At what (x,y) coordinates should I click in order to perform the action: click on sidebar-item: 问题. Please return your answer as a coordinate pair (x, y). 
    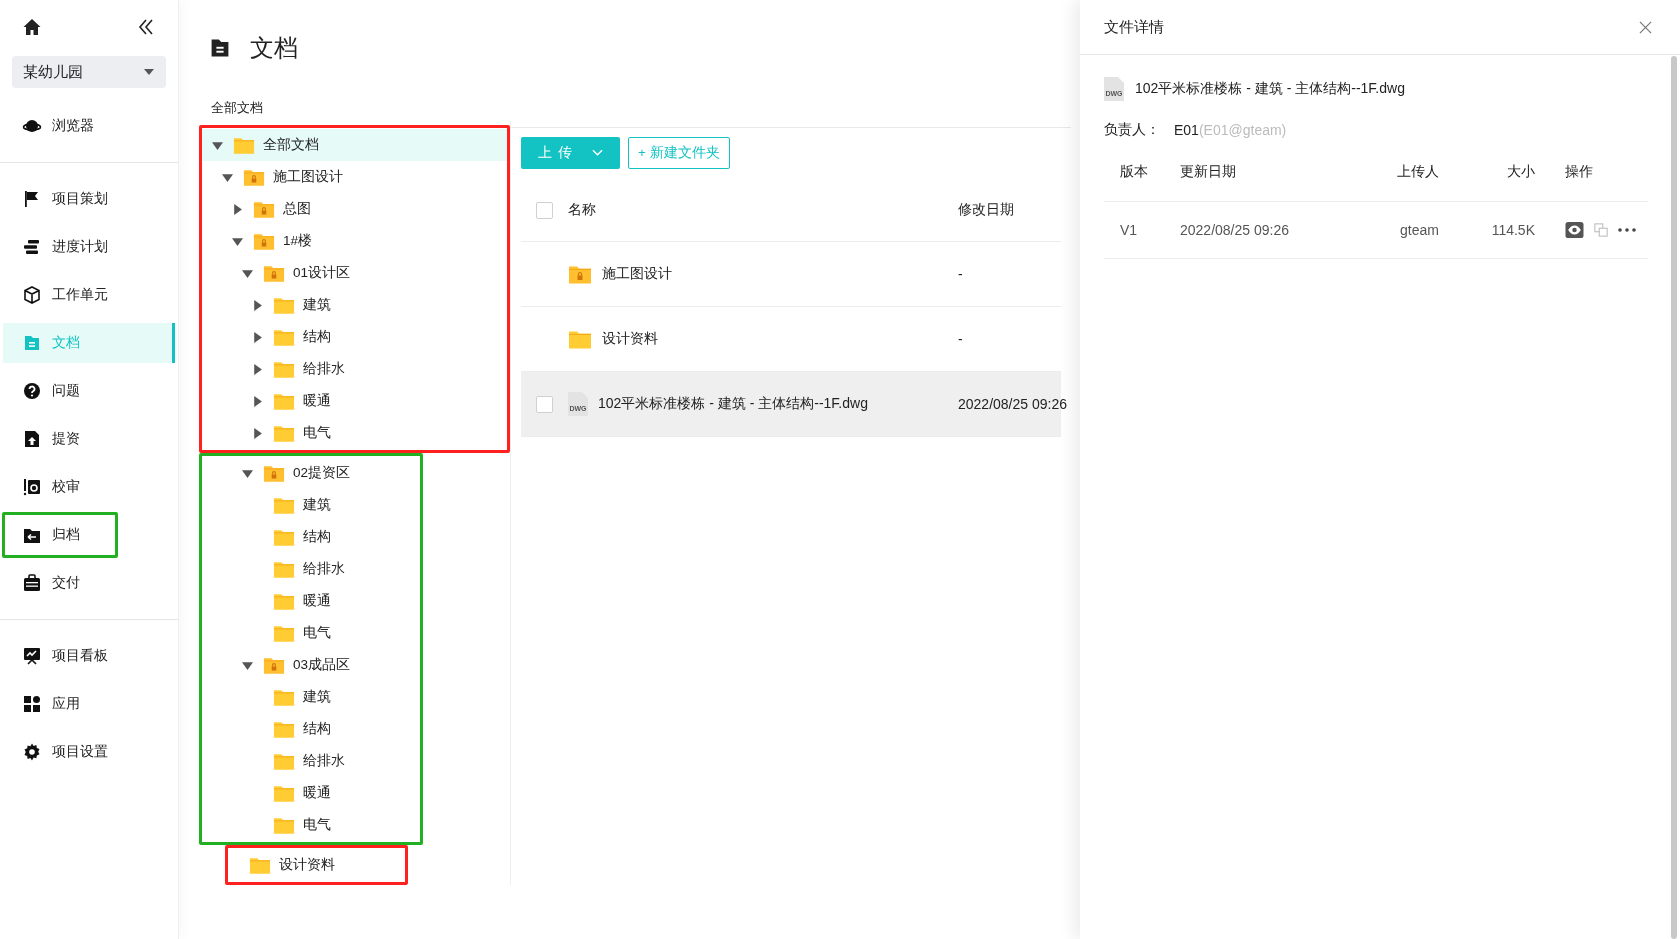
    Looking at the image, I should click on (89, 391).